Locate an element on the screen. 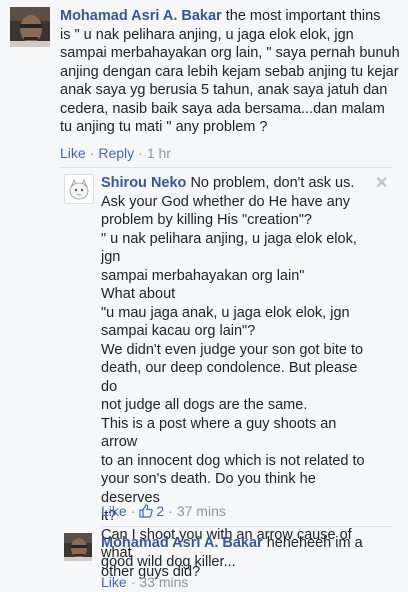 This screenshot has height=592, width=408. reply-link: Reply is located at coordinates (116, 153).